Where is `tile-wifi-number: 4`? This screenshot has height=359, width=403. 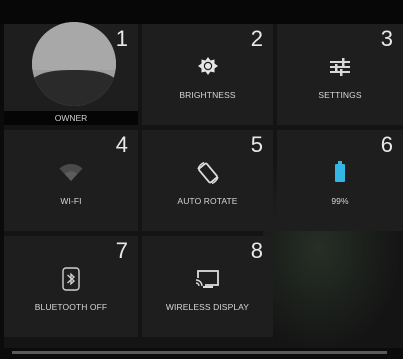
tile-wifi-number: 4 is located at coordinates (121, 144).